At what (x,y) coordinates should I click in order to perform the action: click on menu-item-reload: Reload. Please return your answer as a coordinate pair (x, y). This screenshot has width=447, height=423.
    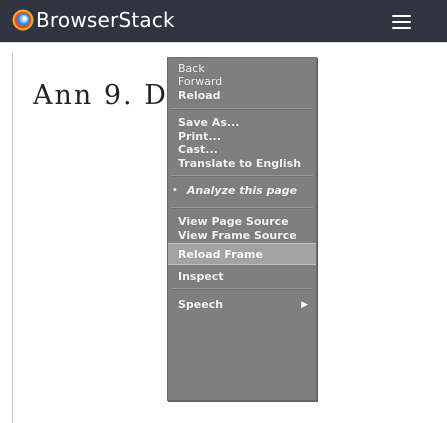
    Looking at the image, I should click on (242, 95).